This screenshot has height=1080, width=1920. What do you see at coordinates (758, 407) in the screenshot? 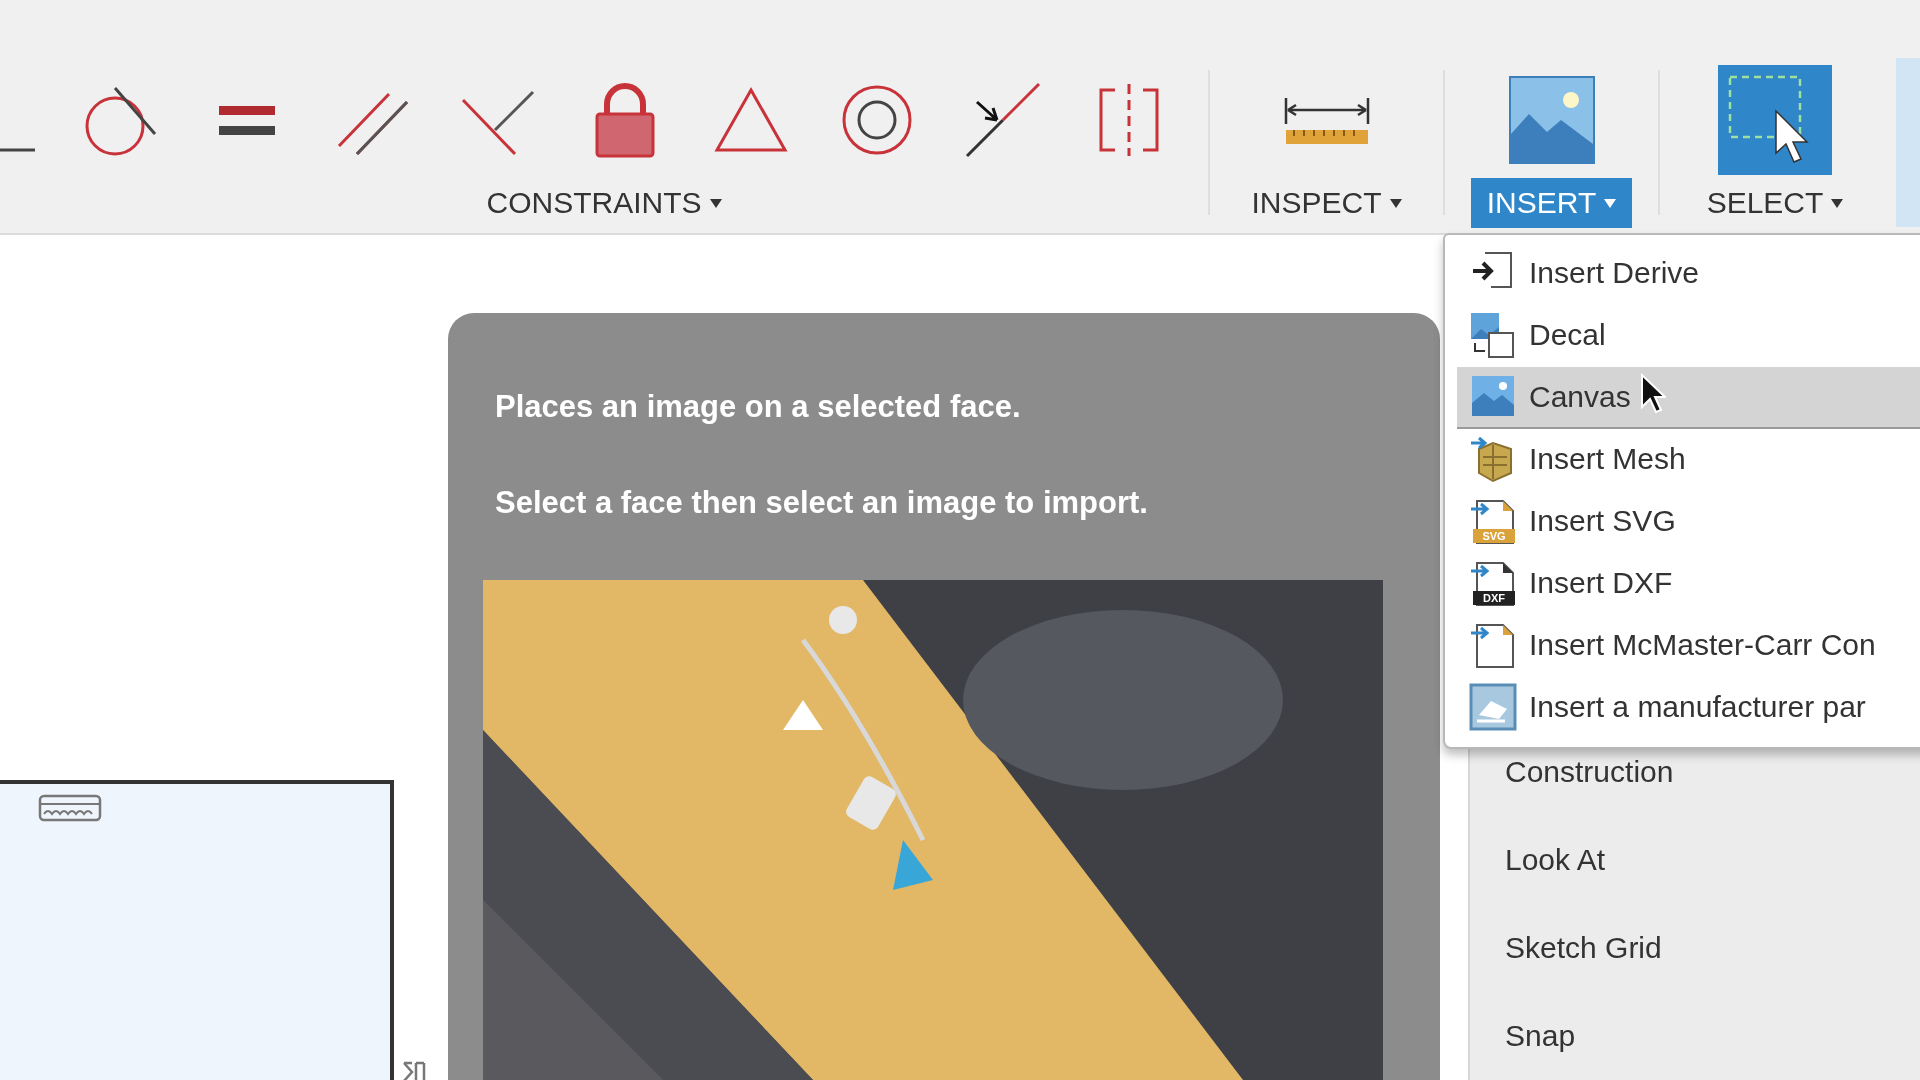
I see `tooltip-text: Places an image on a selected face.` at bounding box center [758, 407].